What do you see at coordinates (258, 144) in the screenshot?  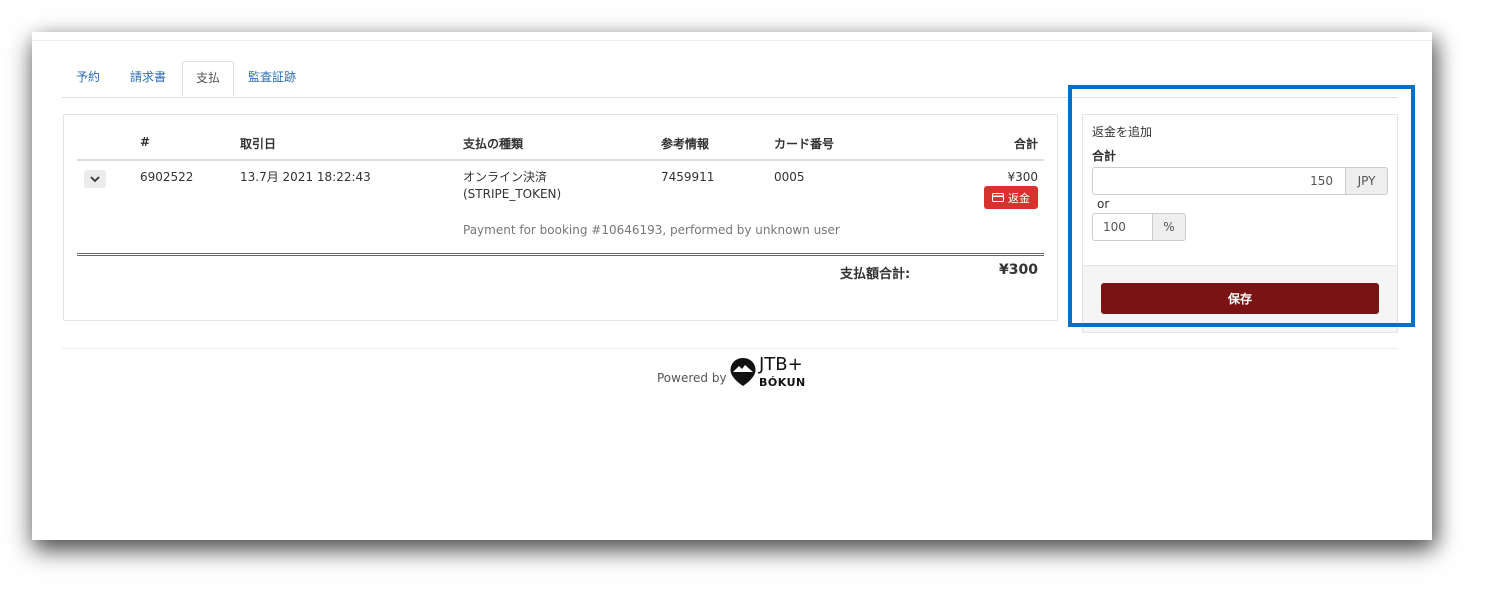 I see `col-header-date: 取引日` at bounding box center [258, 144].